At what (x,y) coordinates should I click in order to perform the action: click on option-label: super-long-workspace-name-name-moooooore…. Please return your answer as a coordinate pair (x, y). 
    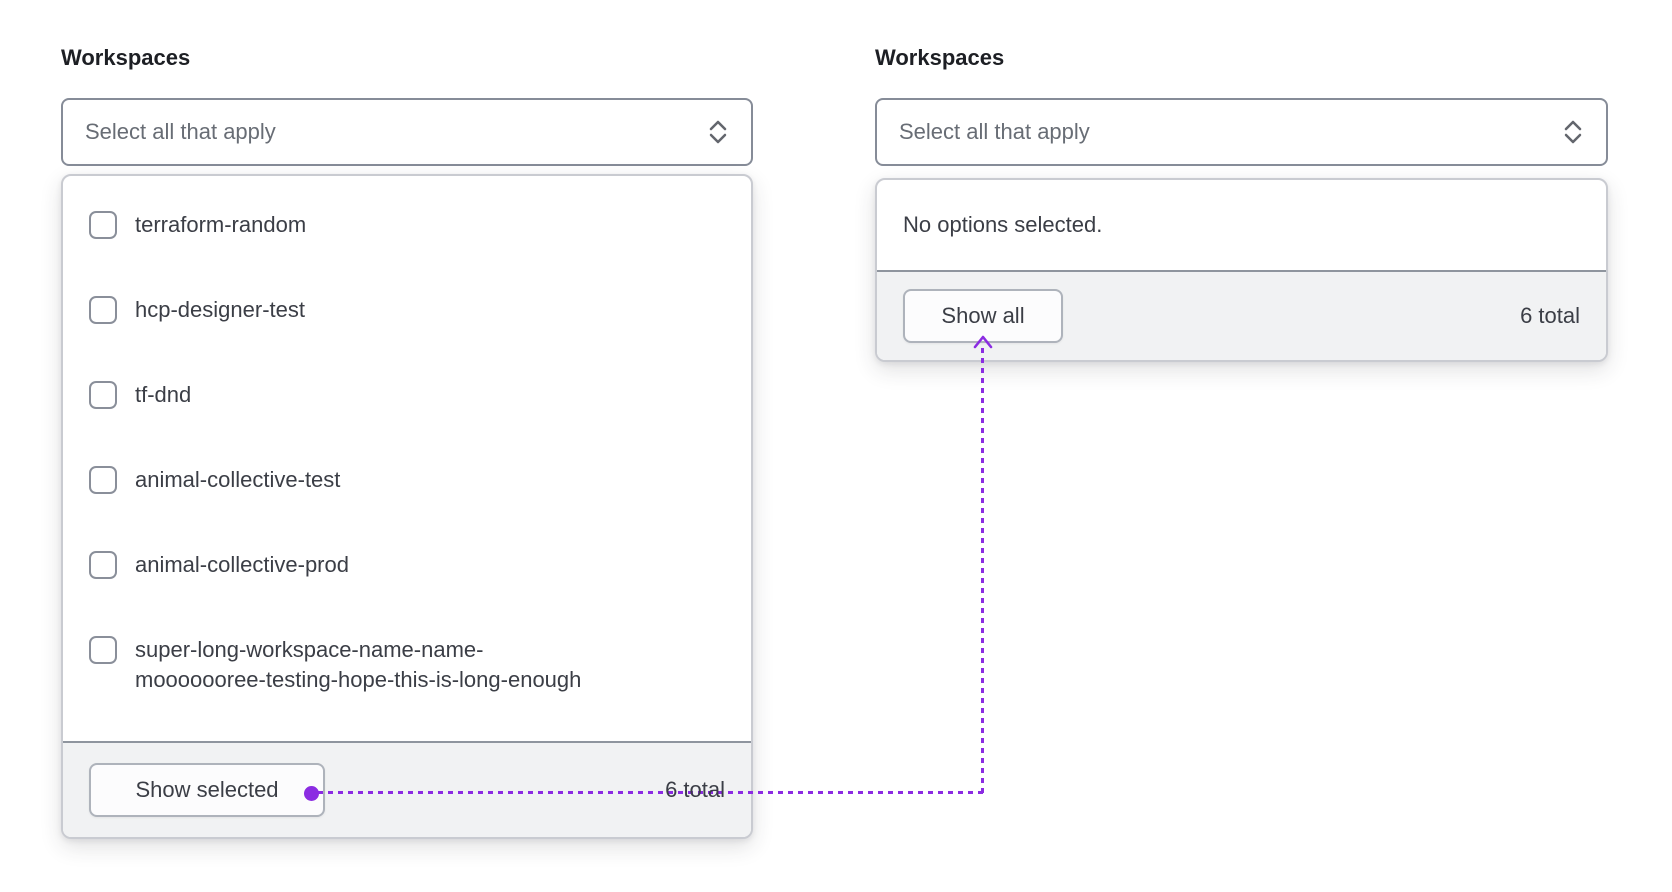
    Looking at the image, I should click on (358, 664).